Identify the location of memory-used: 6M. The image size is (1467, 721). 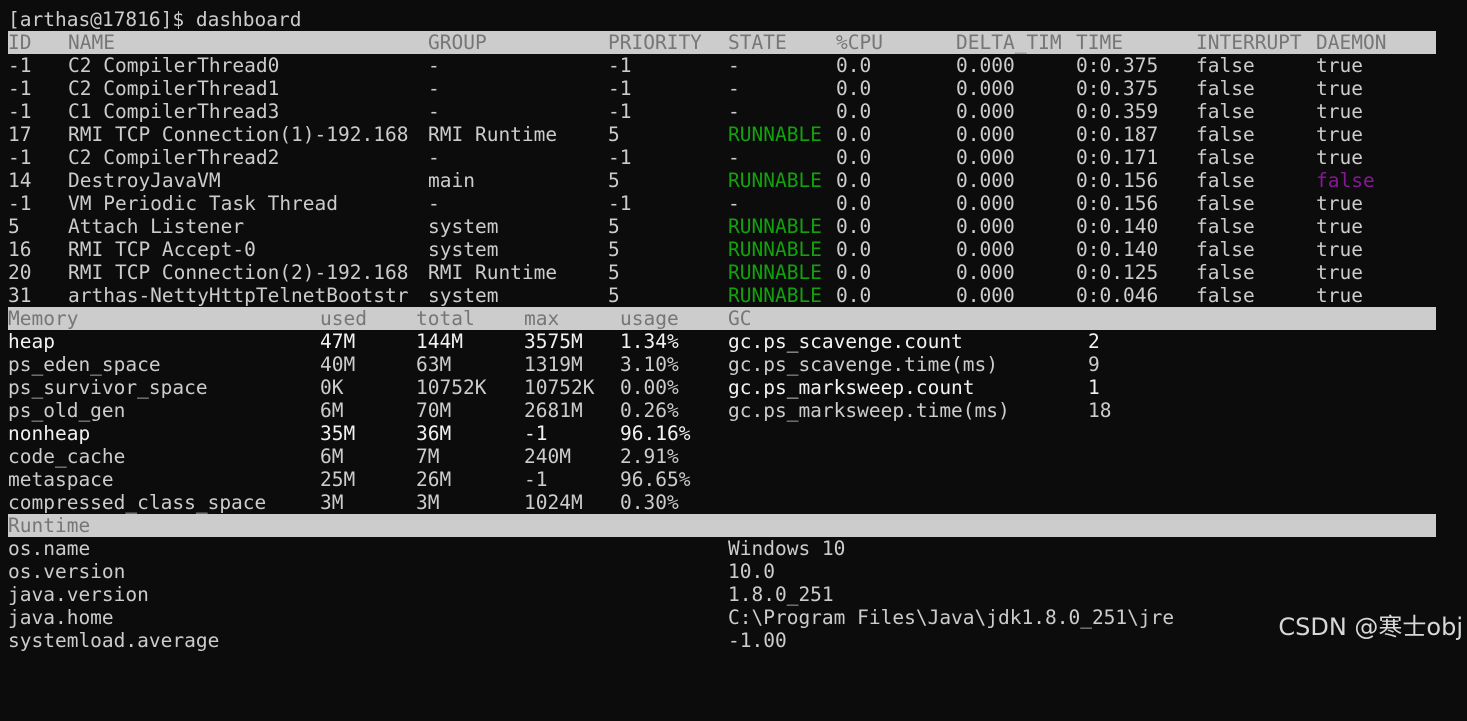
(332, 456).